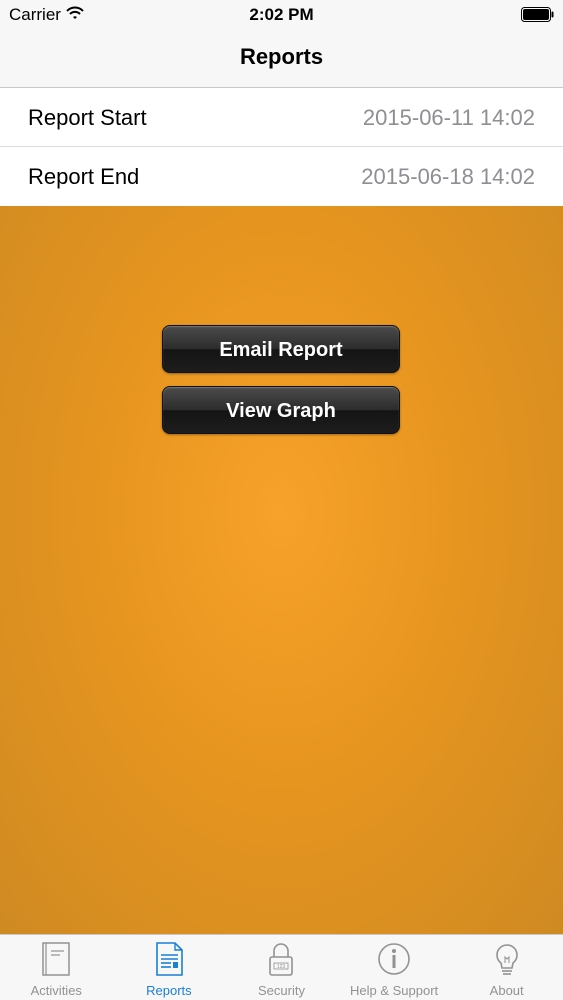 Image resolution: width=563 pixels, height=1000 pixels. What do you see at coordinates (169, 990) in the screenshot?
I see `tab-reports-label: Reports` at bounding box center [169, 990].